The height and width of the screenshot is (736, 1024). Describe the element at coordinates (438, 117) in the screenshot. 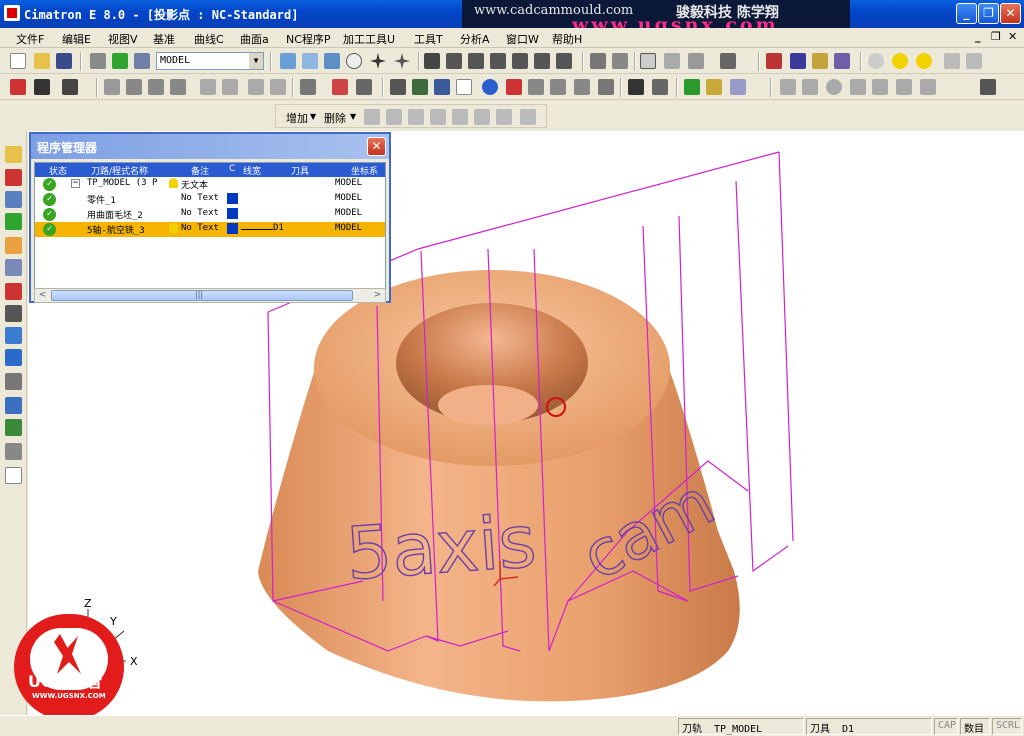

I see `execute-icon` at that location.